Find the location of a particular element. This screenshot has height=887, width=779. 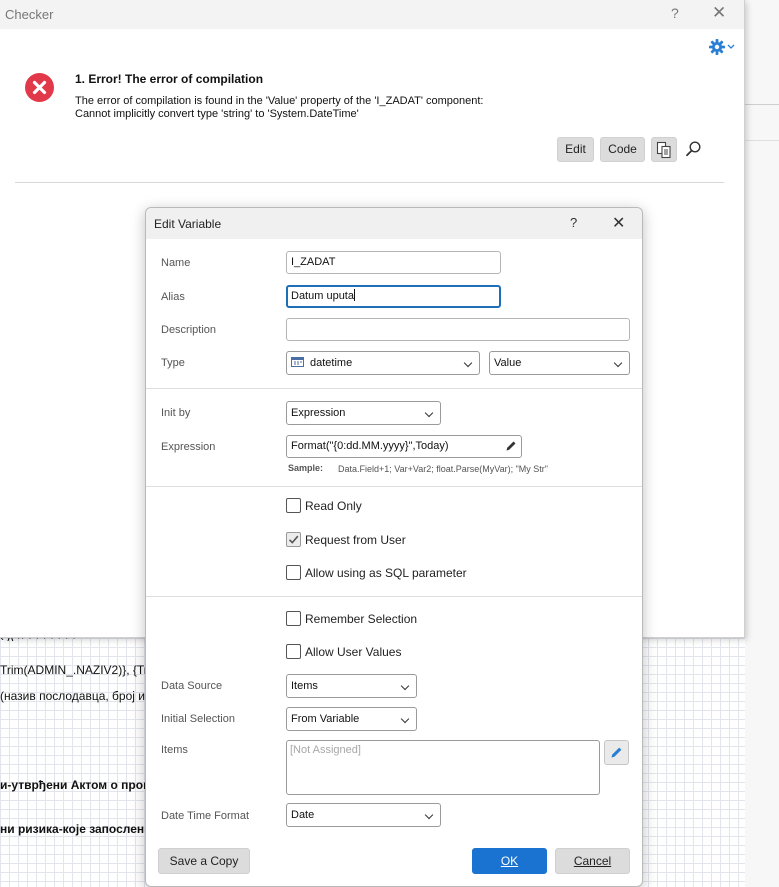

ok-button: OK is located at coordinates (509, 861).